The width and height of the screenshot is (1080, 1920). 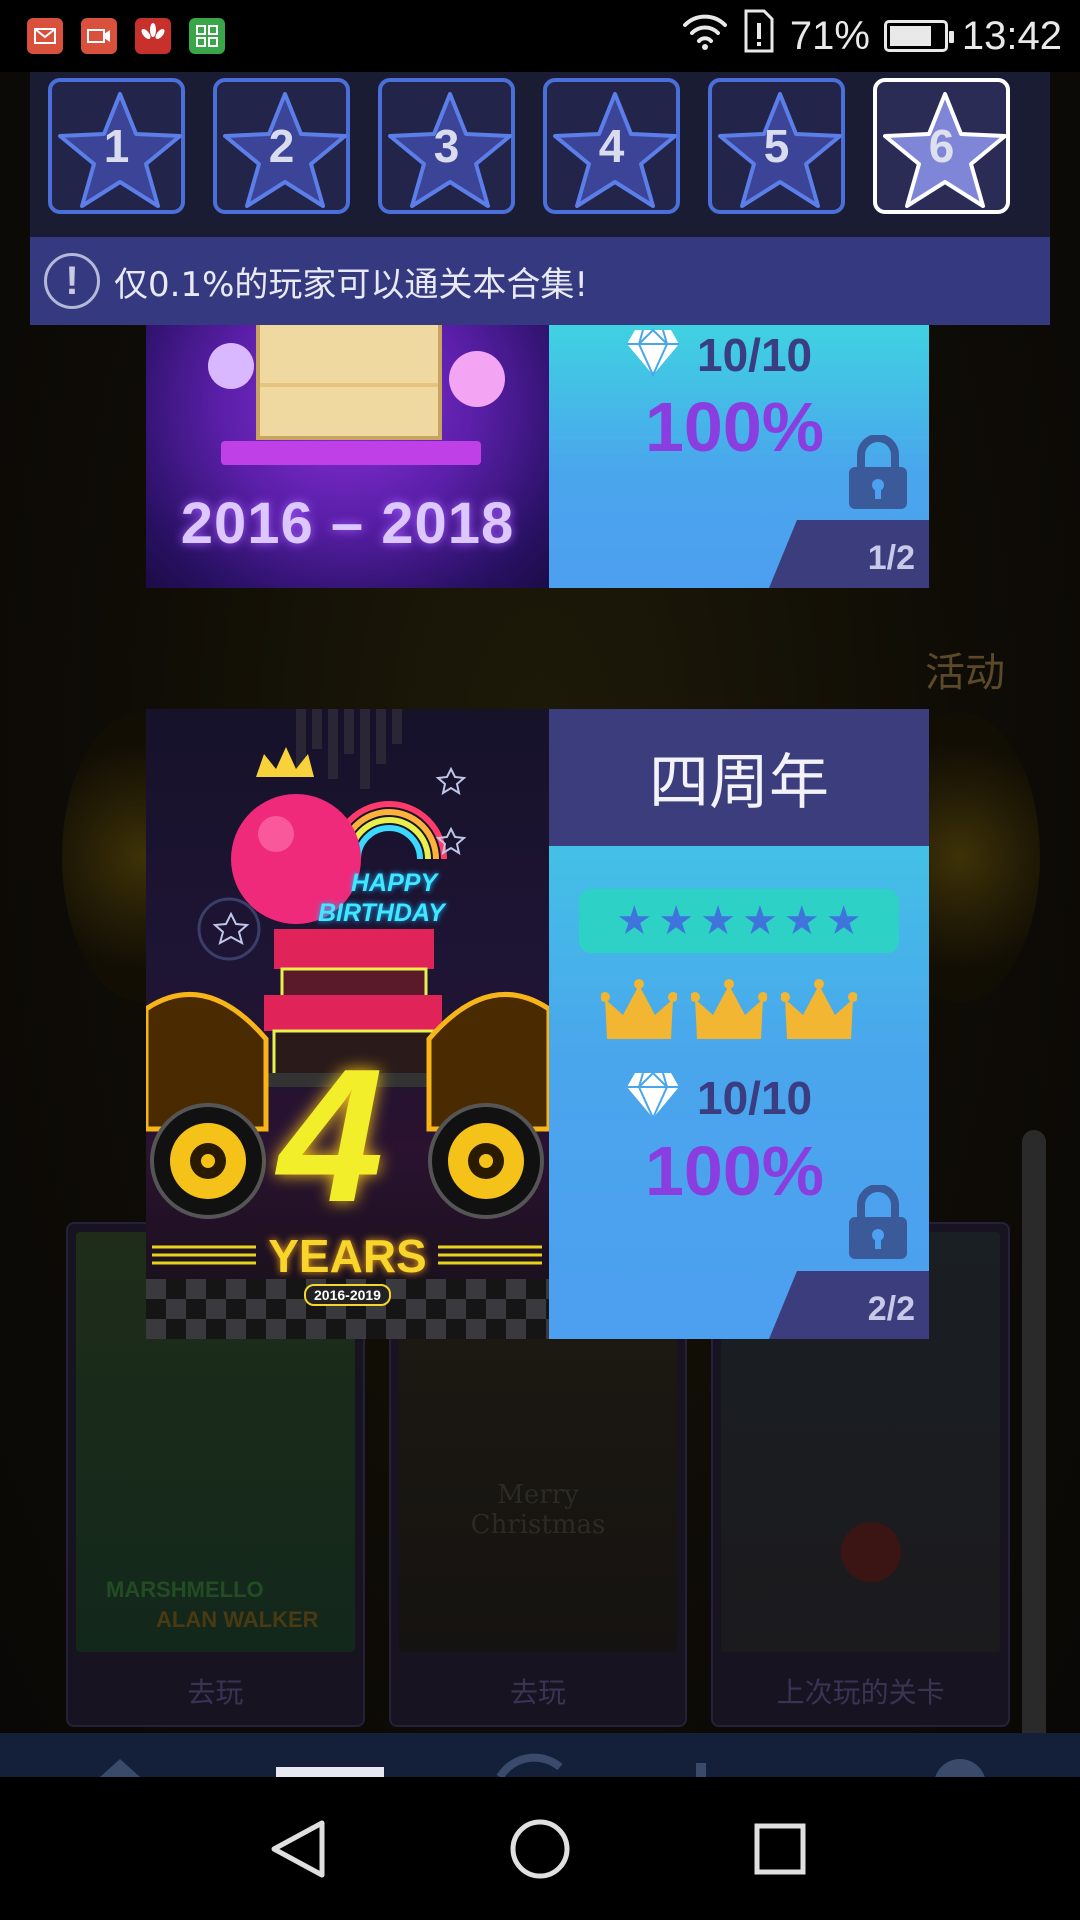 I want to click on clock: 13:42, so click(x=1011, y=35).